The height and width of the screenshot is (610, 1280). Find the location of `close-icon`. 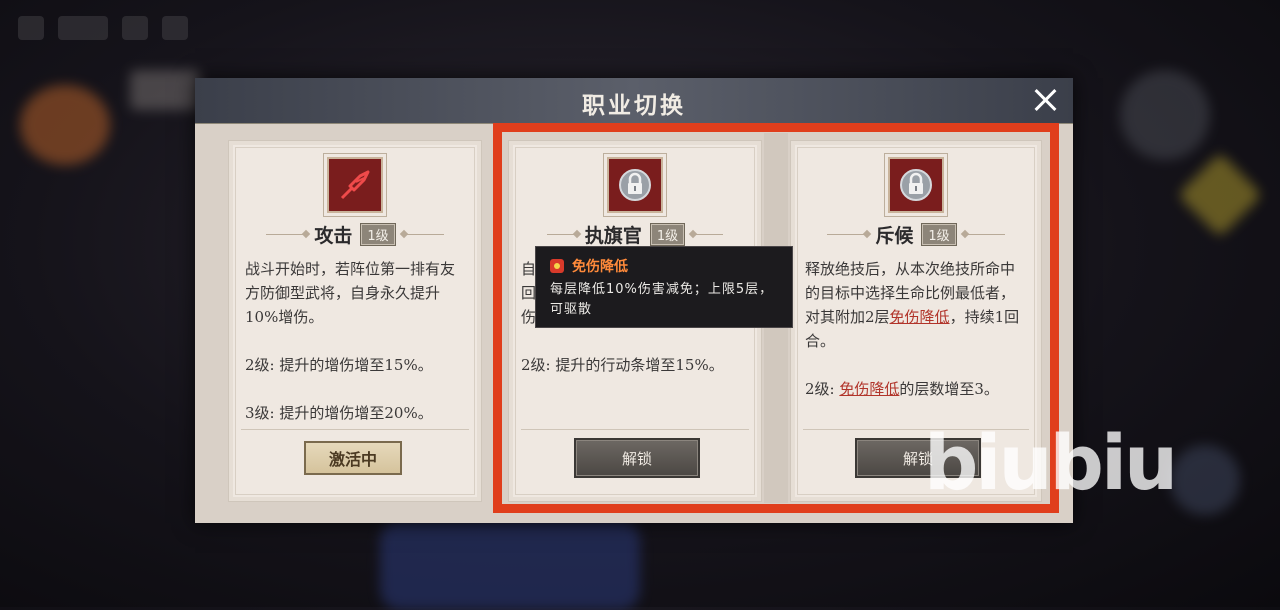

close-icon is located at coordinates (1045, 100).